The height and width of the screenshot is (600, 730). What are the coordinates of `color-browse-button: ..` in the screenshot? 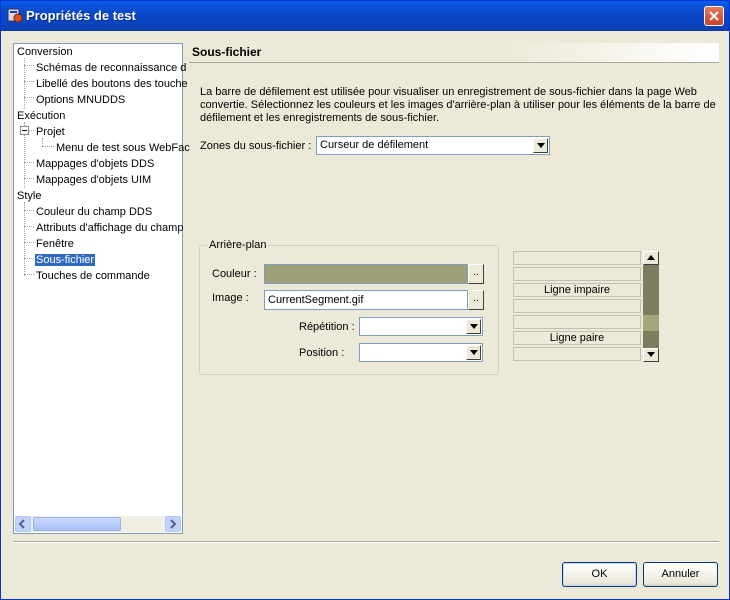 It's located at (476, 274).